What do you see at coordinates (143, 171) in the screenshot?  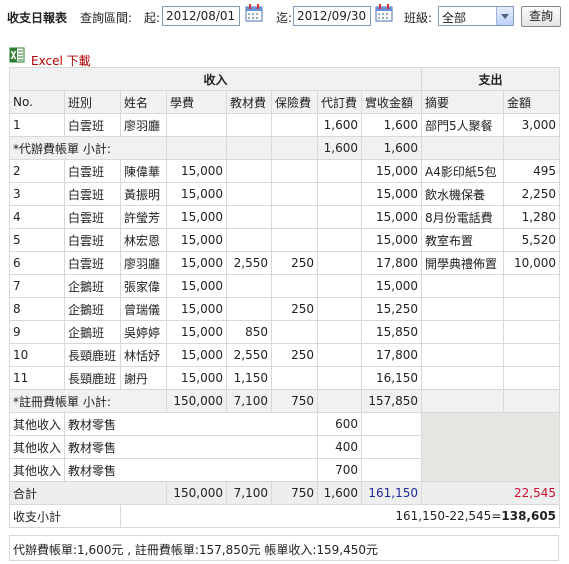 I see `name-cell: 陳偉華` at bounding box center [143, 171].